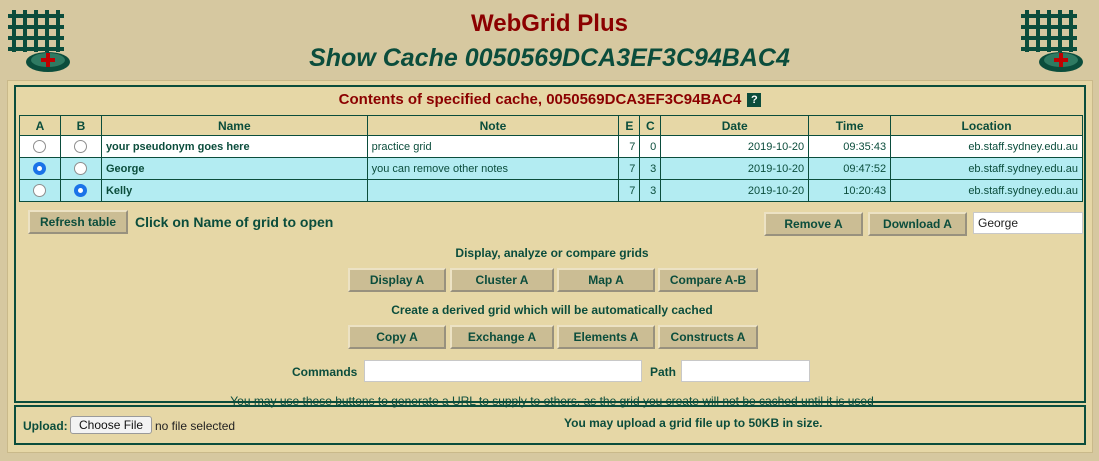  Describe the element at coordinates (850, 146) in the screenshot. I see `grid-time: 09:35:43` at that location.